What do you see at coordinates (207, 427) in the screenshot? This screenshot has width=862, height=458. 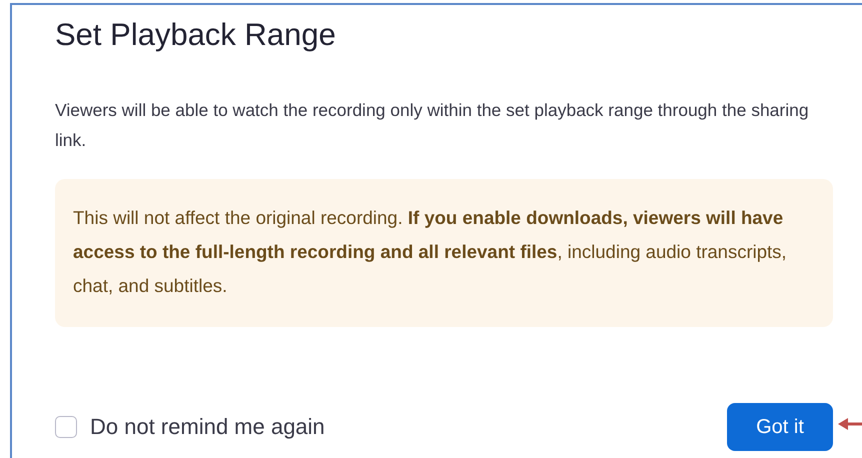 I see `remind-label: Do not remind me again` at bounding box center [207, 427].